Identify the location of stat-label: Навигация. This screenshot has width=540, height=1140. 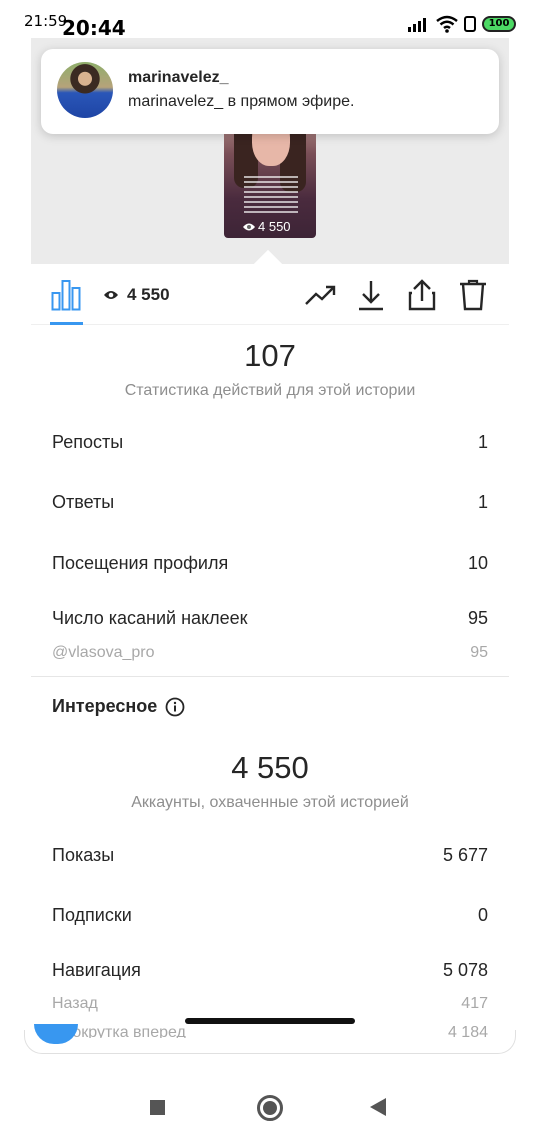
(96, 970).